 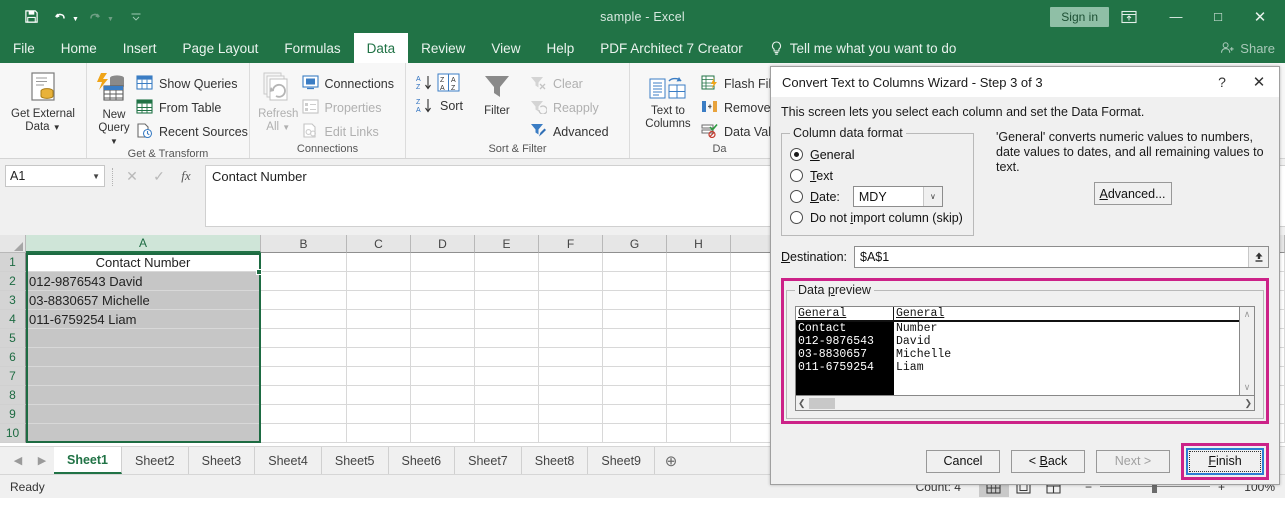 What do you see at coordinates (1260, 16) in the screenshot?
I see `close-button: ✕` at bounding box center [1260, 16].